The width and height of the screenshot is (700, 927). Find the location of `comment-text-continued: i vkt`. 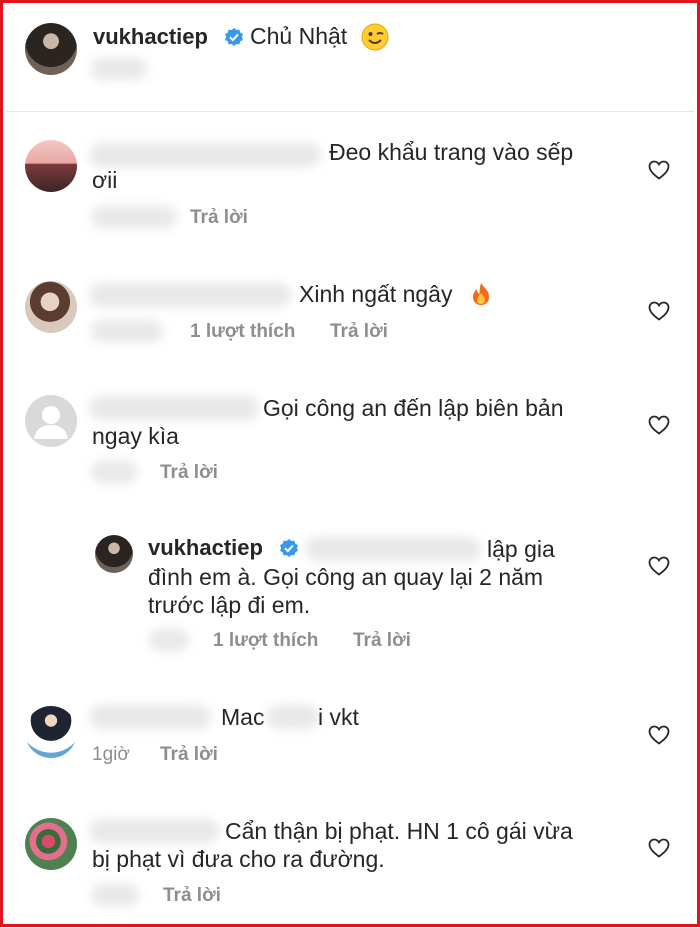

comment-text-continued: i vkt is located at coordinates (338, 717).